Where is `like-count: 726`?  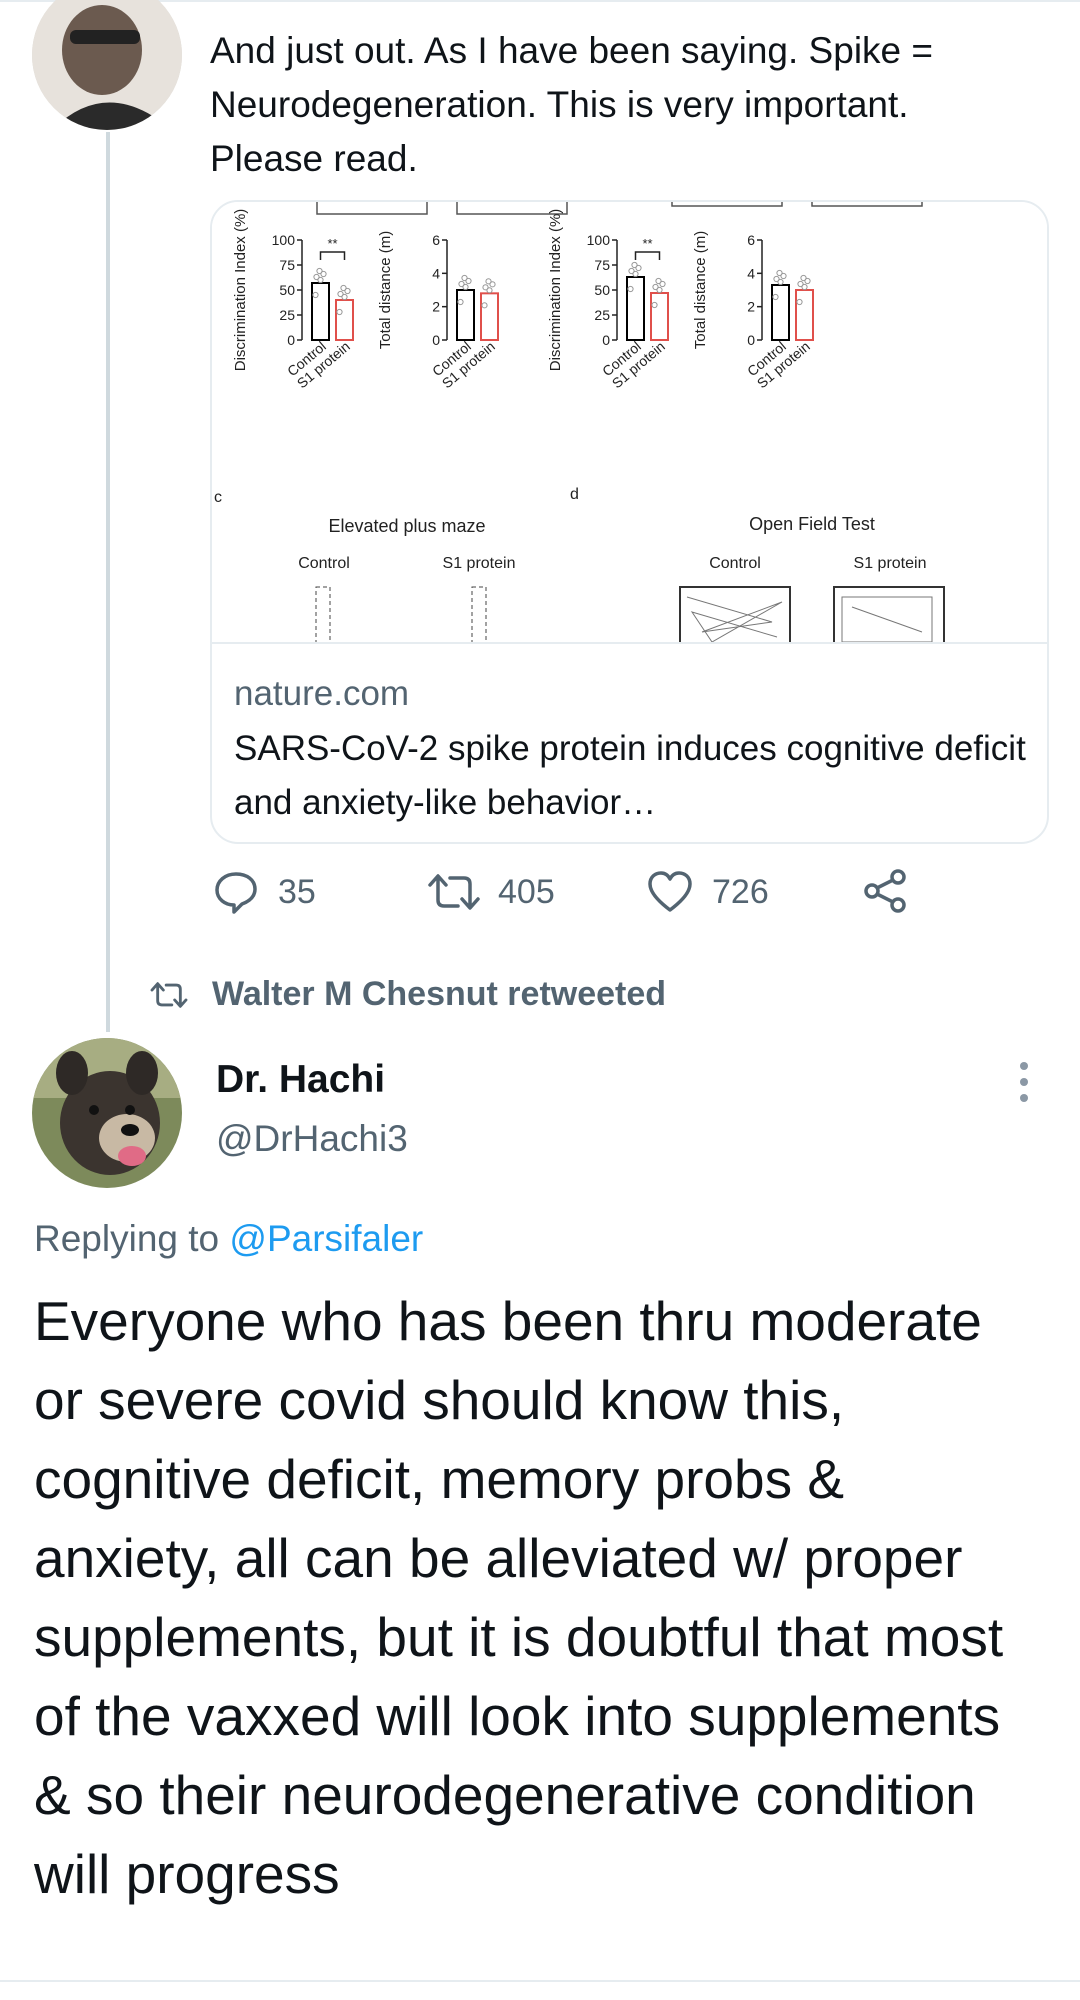
like-count: 726 is located at coordinates (740, 891).